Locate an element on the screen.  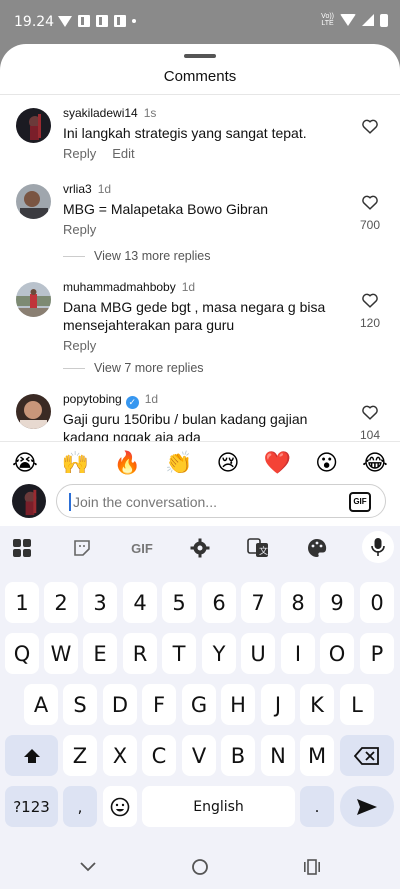
key-a: A is located at coordinates (41, 704).